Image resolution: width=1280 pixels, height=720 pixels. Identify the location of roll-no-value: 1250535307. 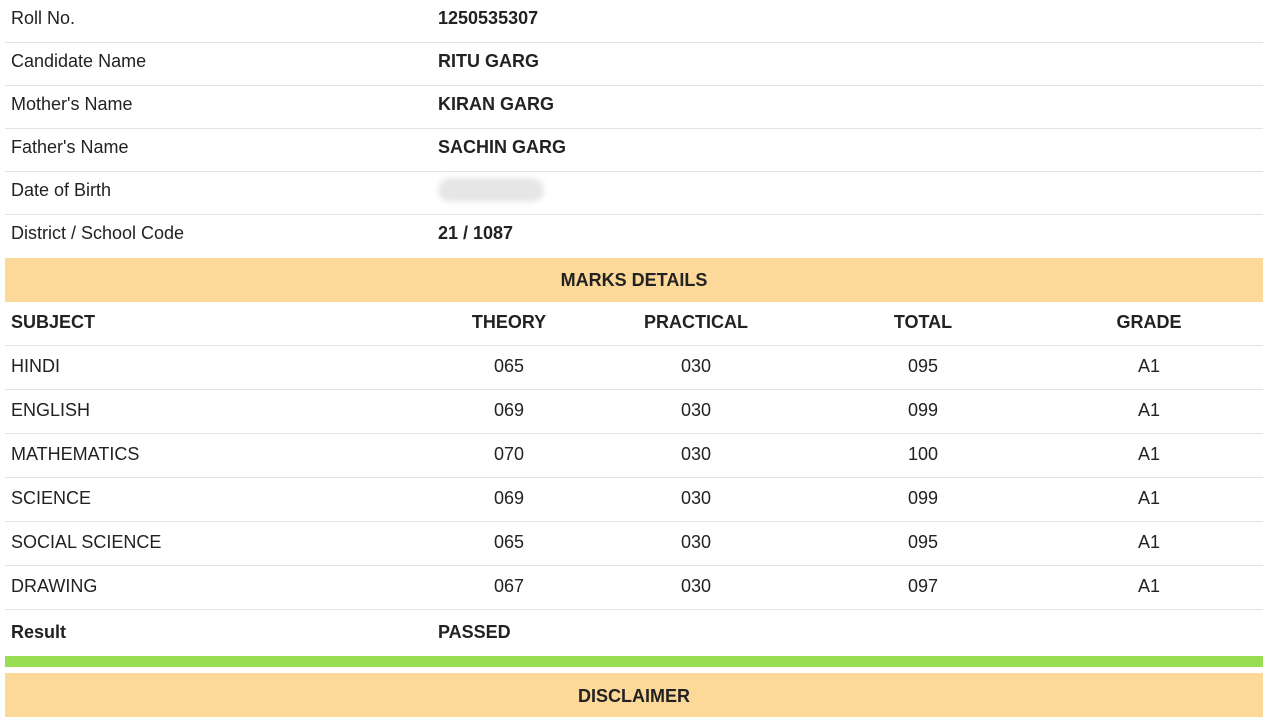
(488, 18).